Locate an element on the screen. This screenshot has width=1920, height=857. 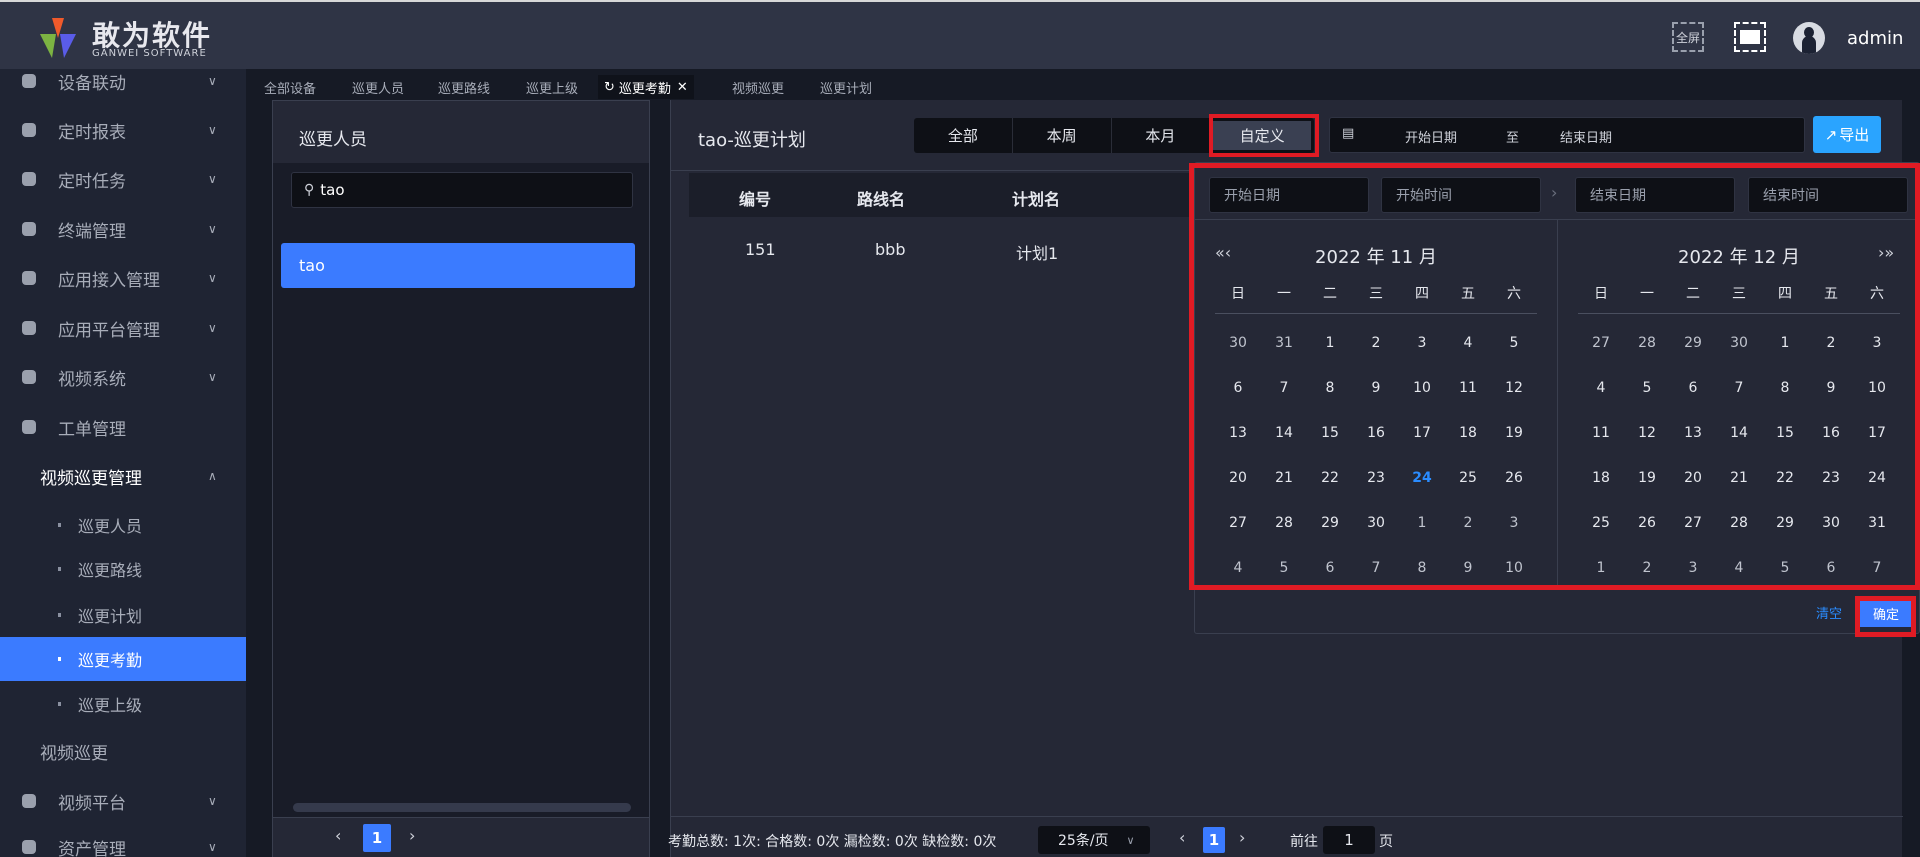
sidebar-item: 巡更计划 is located at coordinates (123, 615).